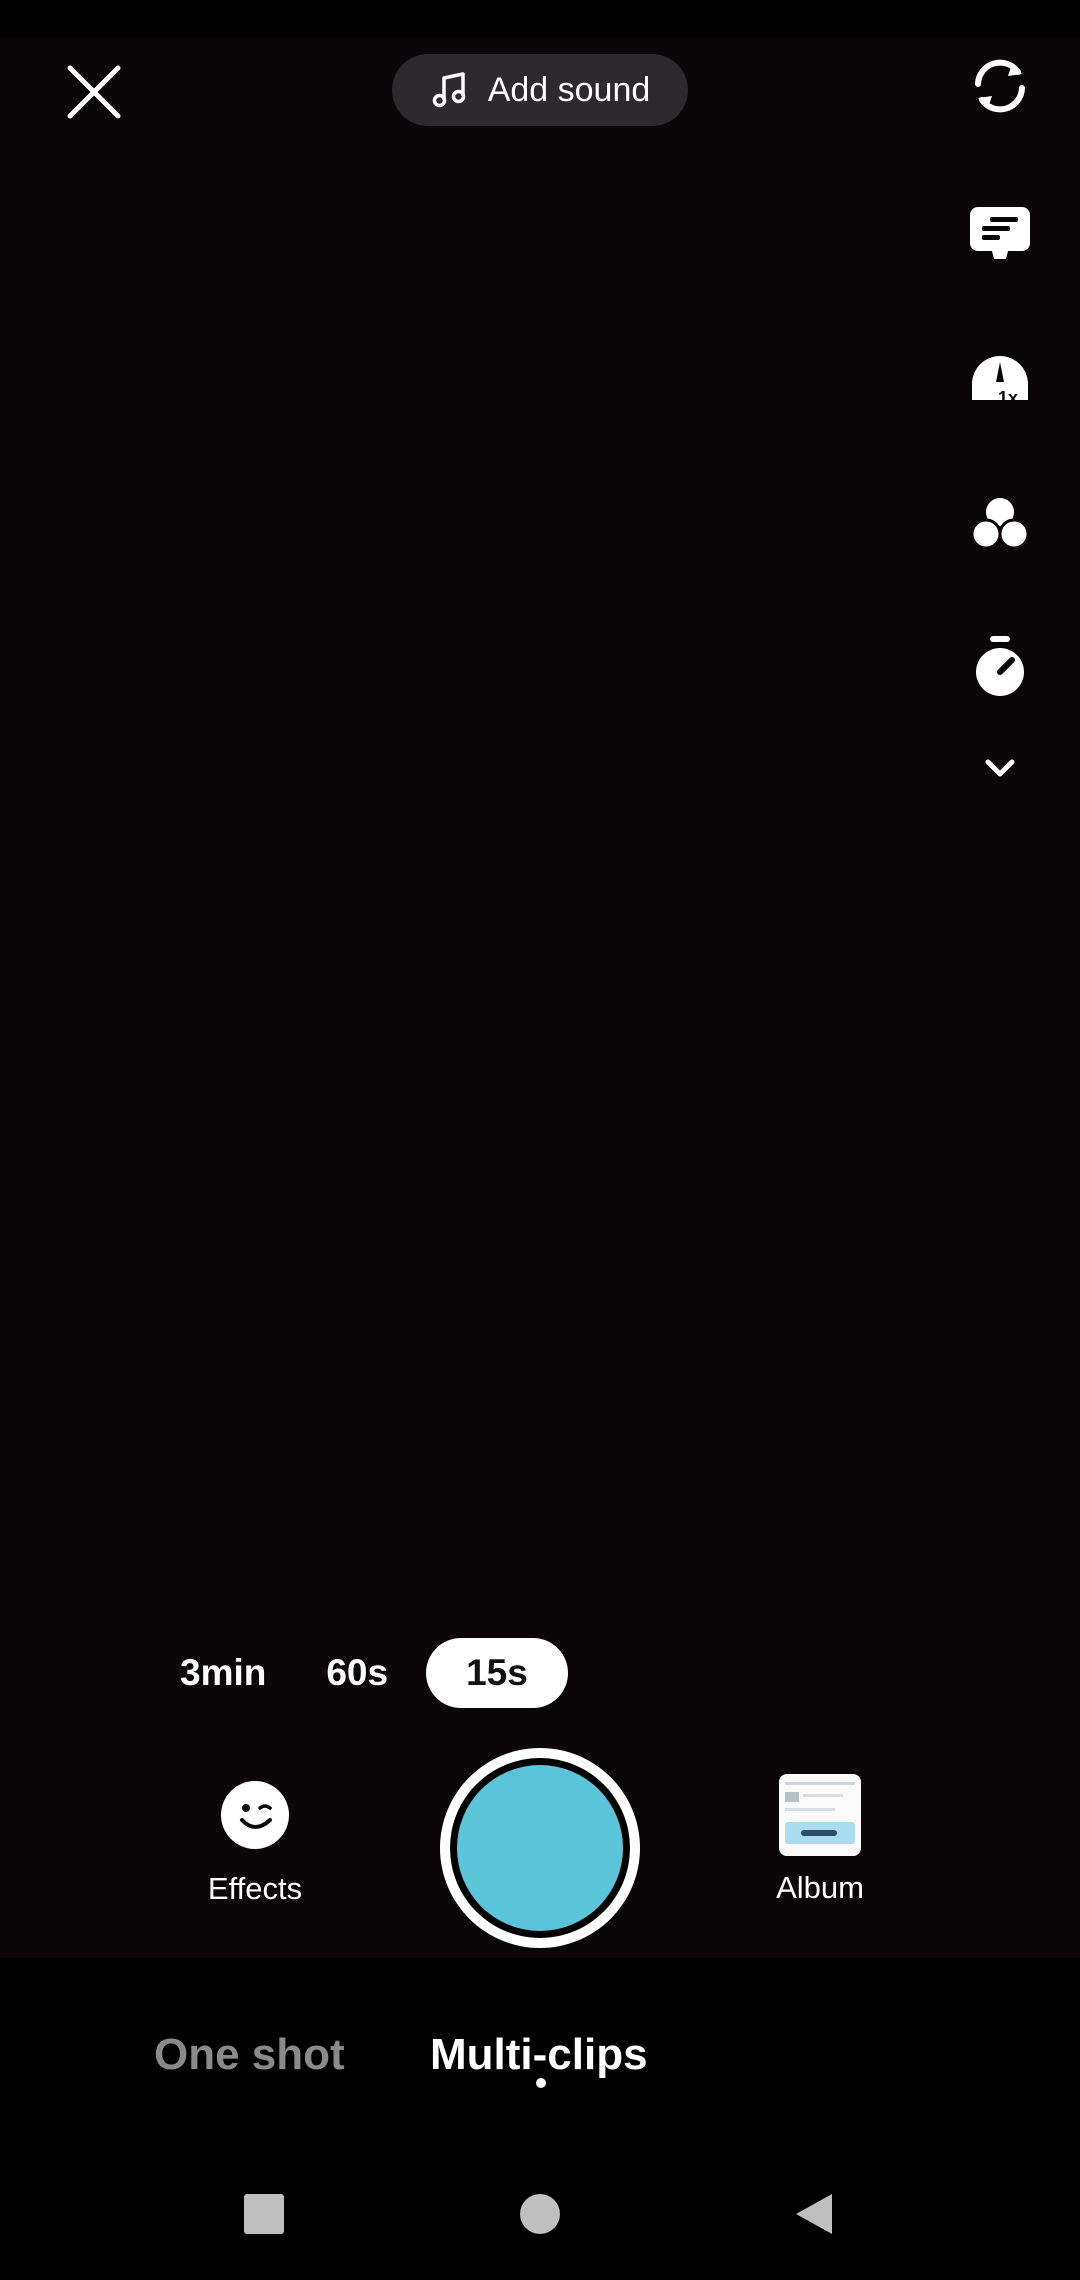 The height and width of the screenshot is (2280, 1080). I want to click on filters-icon, so click(1000, 524).